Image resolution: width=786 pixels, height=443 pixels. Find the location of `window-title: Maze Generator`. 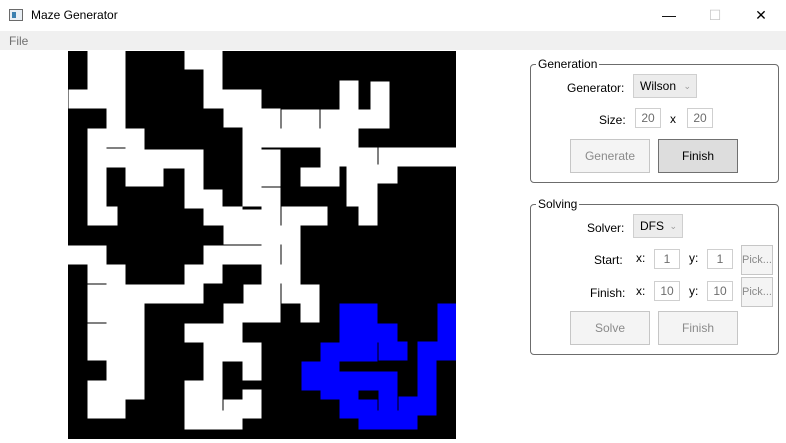

window-title: Maze Generator is located at coordinates (74, 15).